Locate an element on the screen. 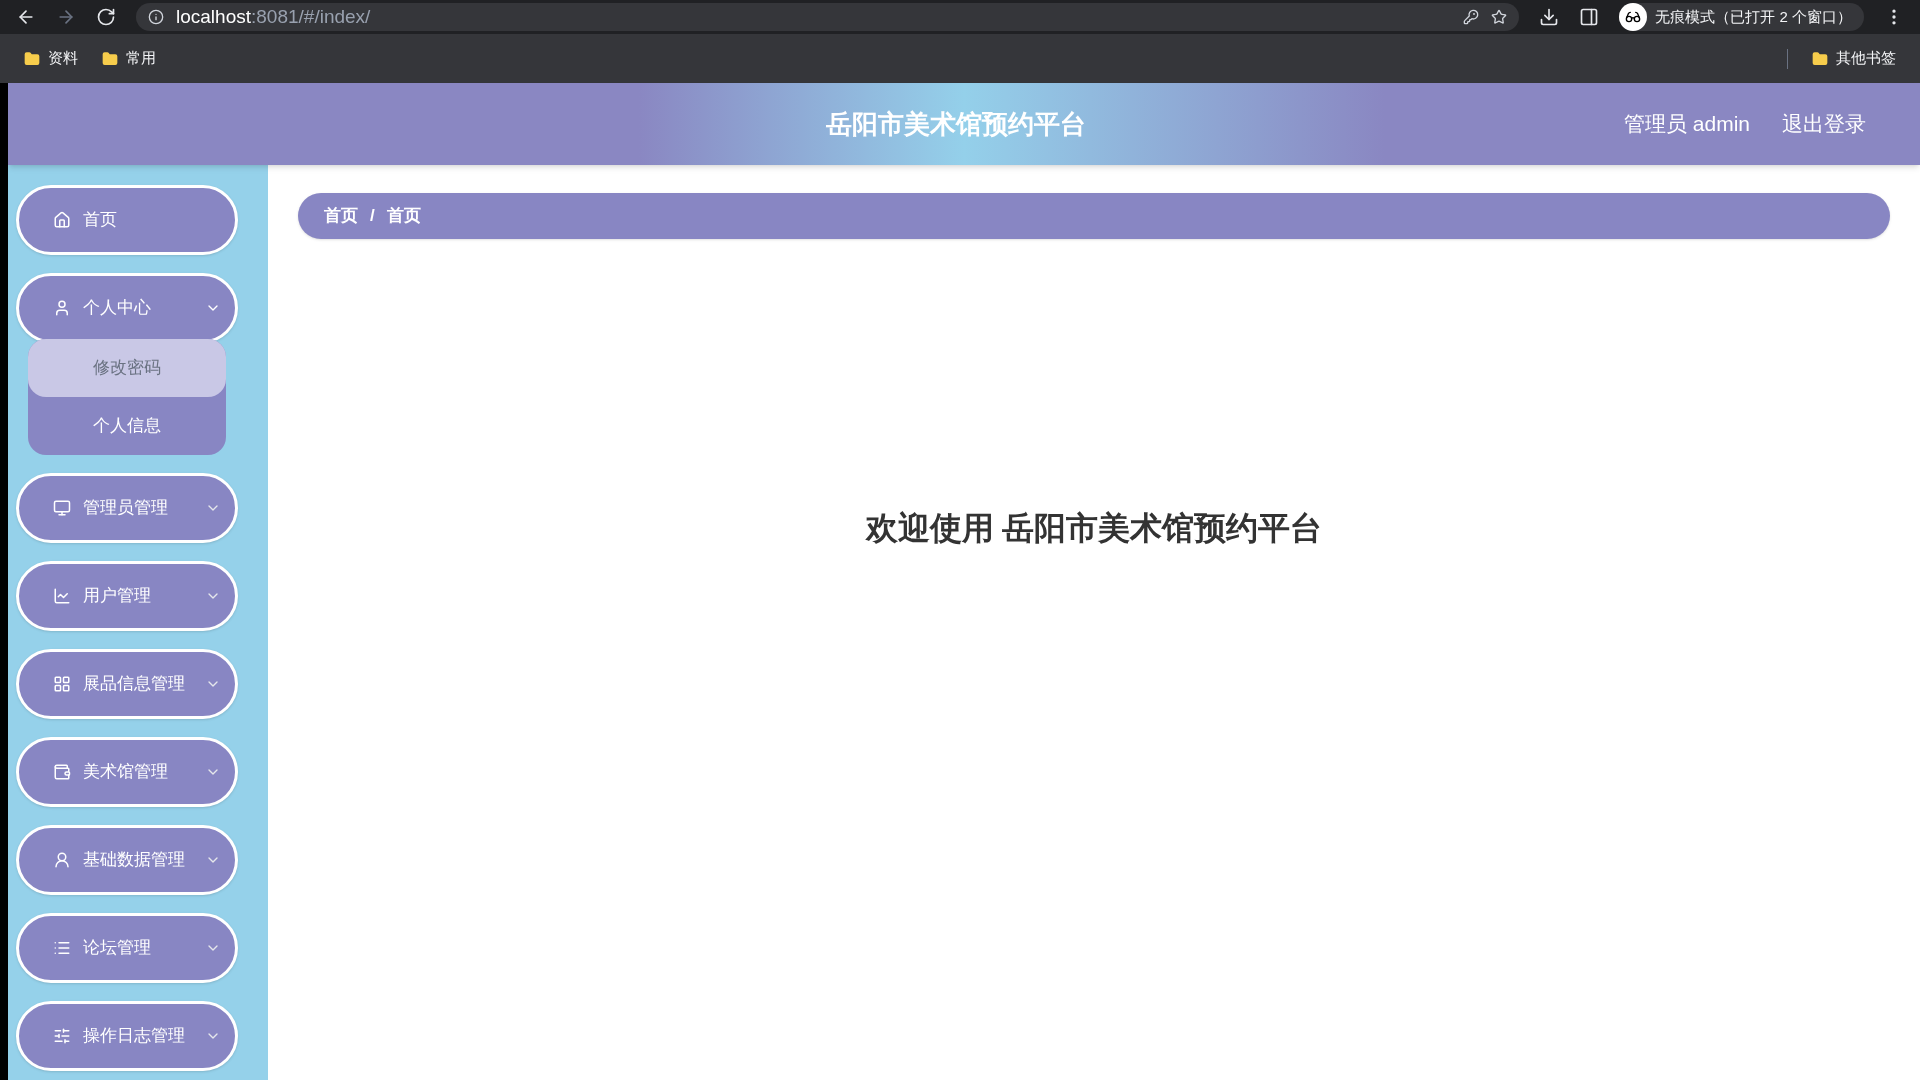 The height and width of the screenshot is (1080, 1920). download-icon is located at coordinates (1549, 17).